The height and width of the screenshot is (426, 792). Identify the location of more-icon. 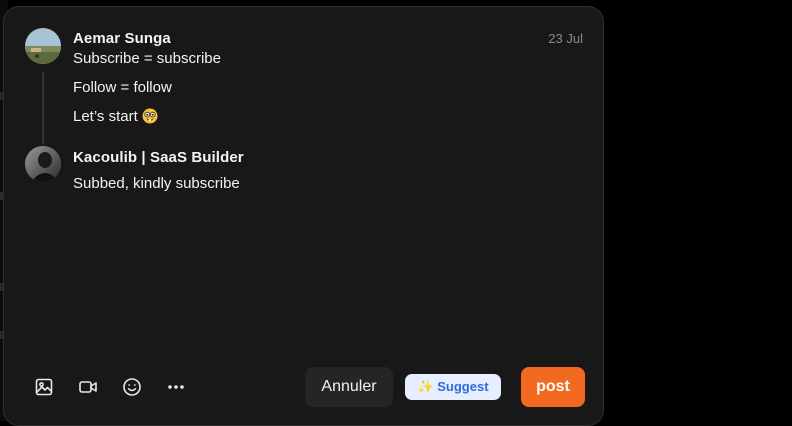
(176, 387).